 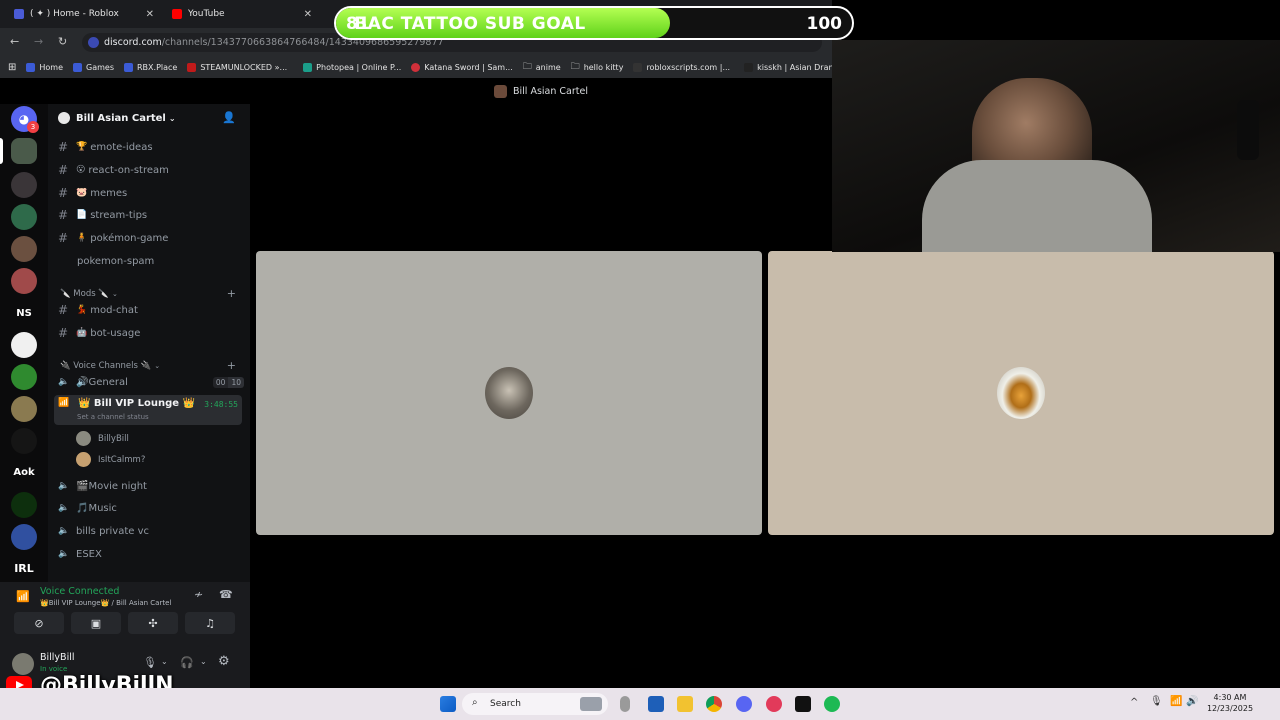 What do you see at coordinates (625, 704) in the screenshot?
I see `mouse-app-icon` at bounding box center [625, 704].